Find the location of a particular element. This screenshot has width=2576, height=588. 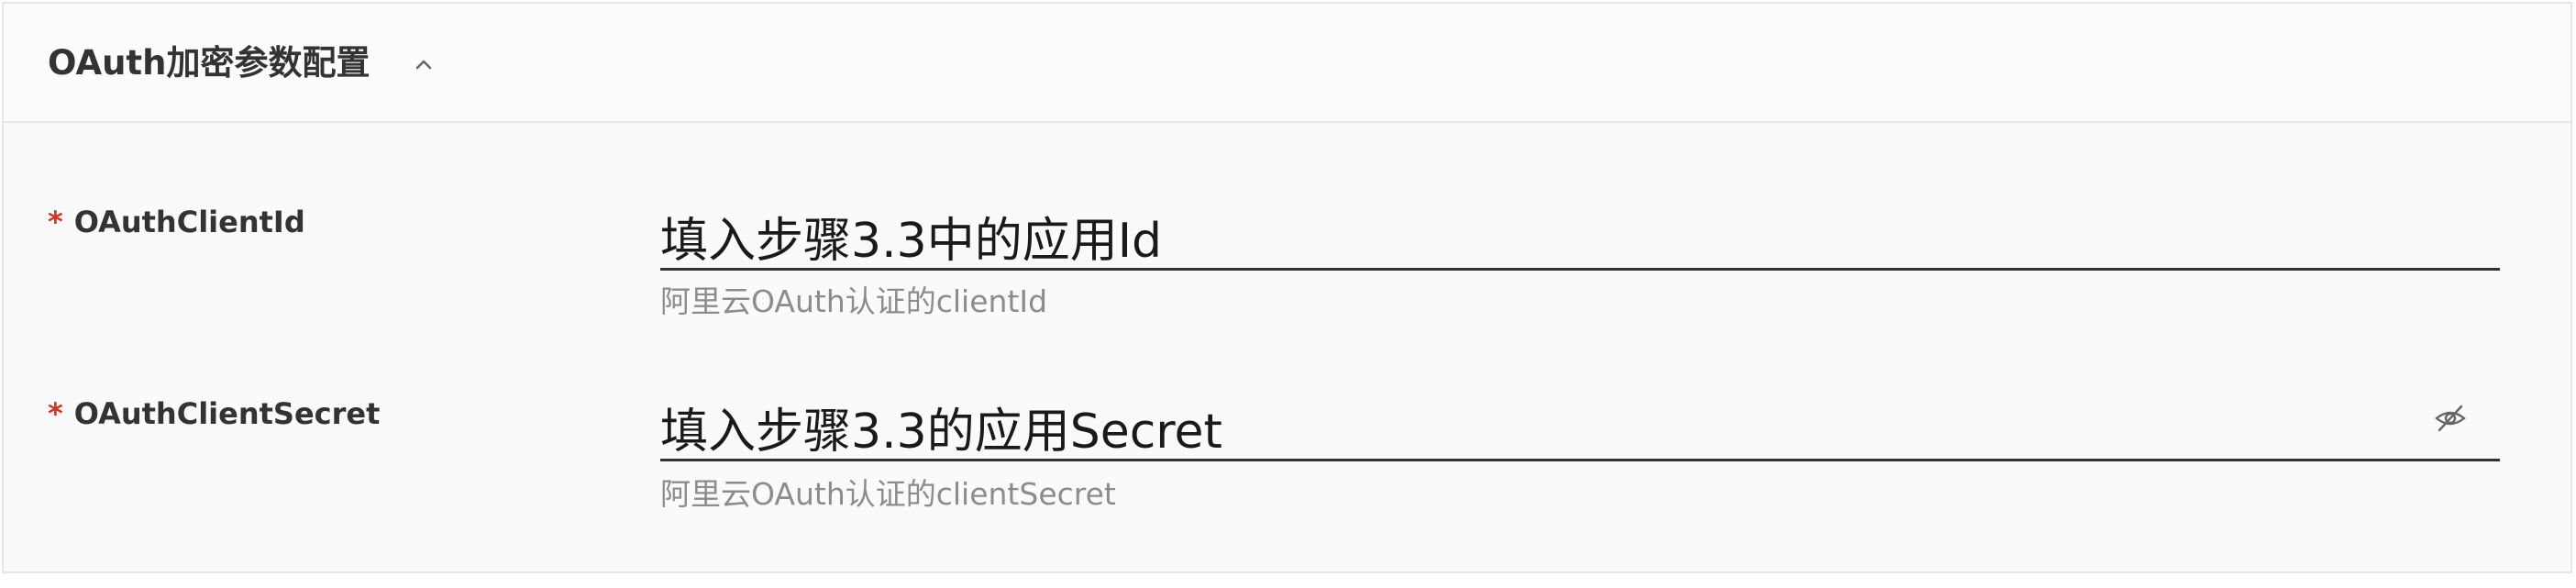

client-secret-help: 阿里云OAuth认证的clientSecret is located at coordinates (888, 494).